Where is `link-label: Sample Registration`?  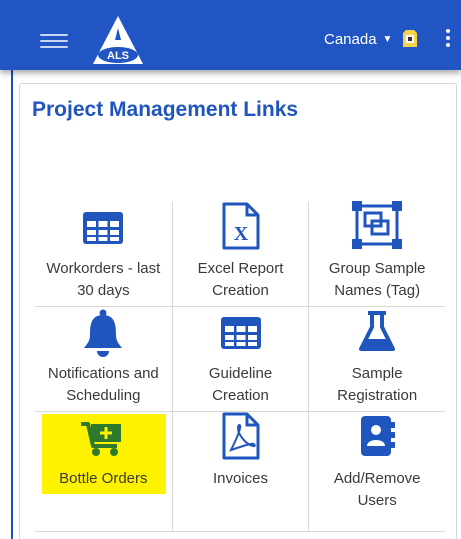 link-label: Sample Registration is located at coordinates (377, 384).